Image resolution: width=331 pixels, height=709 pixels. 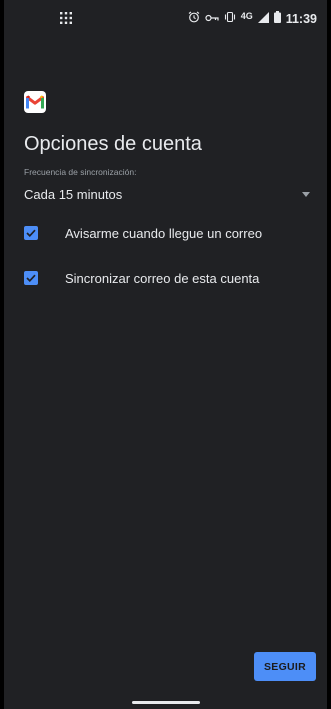 I want to click on status-bar: 4G 11:39, so click(x=165, y=20).